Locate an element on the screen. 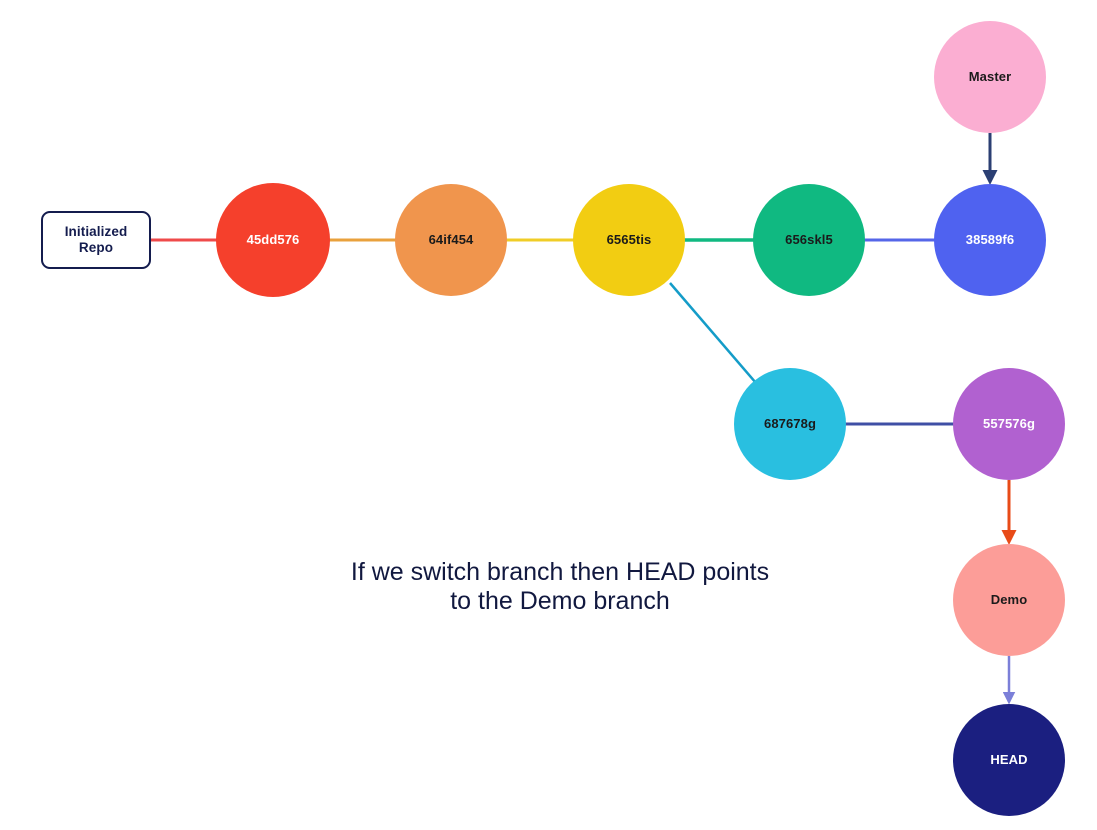  branch-node-demo-label: Demo is located at coordinates (1009, 599).